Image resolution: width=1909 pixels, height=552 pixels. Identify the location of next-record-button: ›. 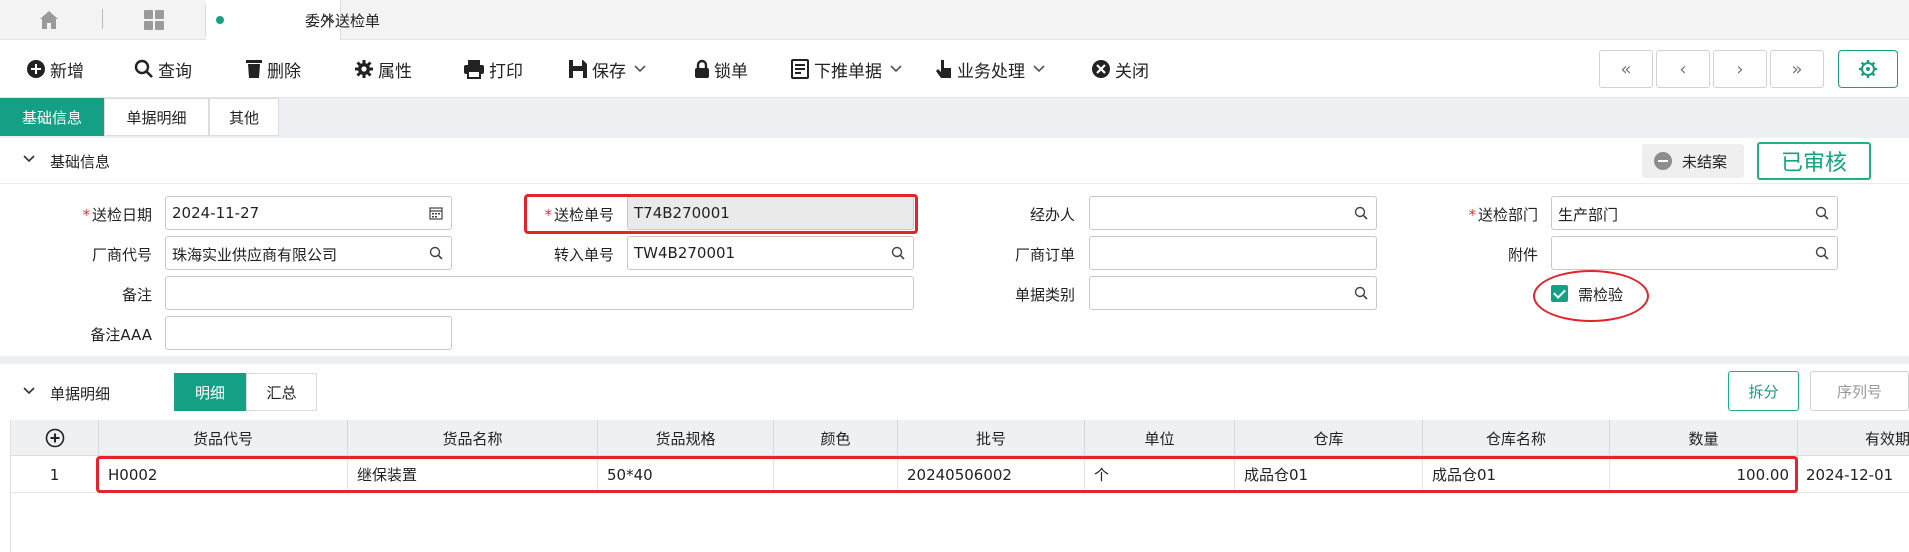
(1740, 69).